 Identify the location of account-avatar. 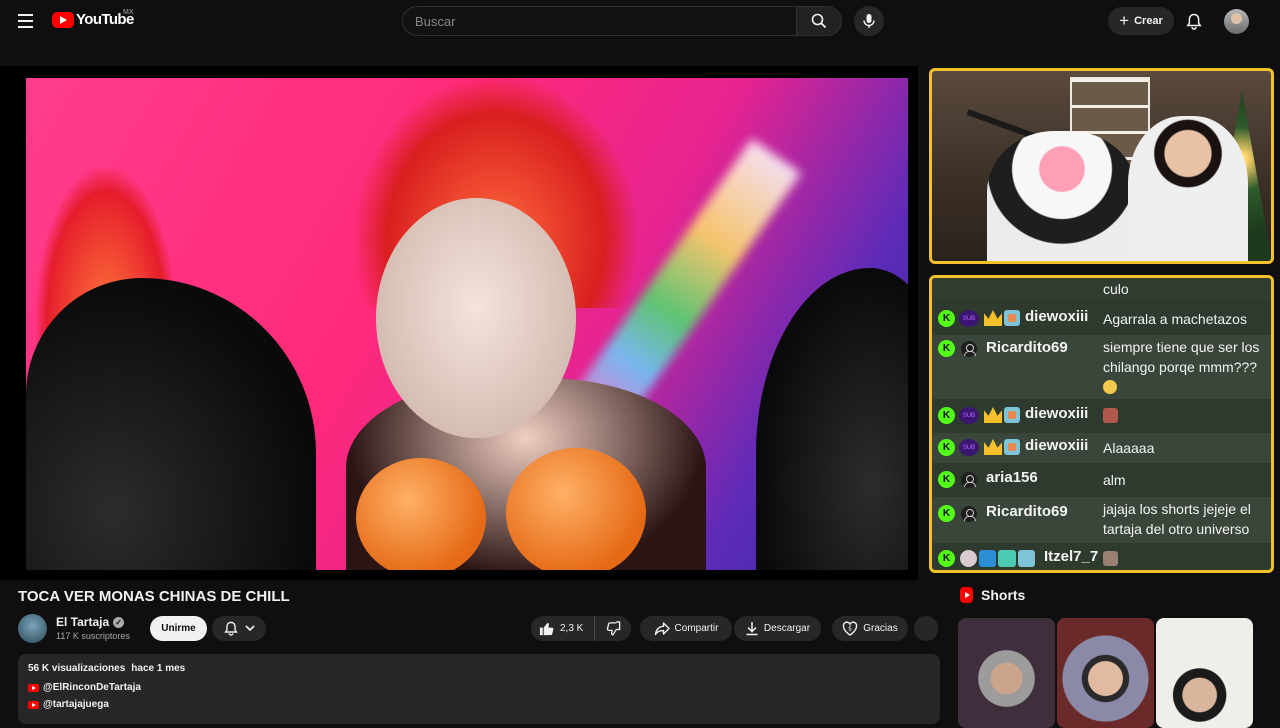
(1236, 21).